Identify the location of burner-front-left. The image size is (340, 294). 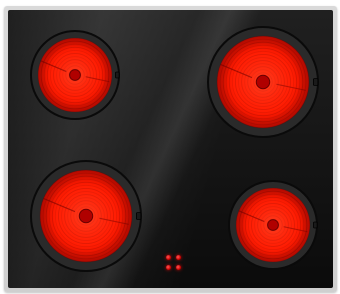
(86, 216).